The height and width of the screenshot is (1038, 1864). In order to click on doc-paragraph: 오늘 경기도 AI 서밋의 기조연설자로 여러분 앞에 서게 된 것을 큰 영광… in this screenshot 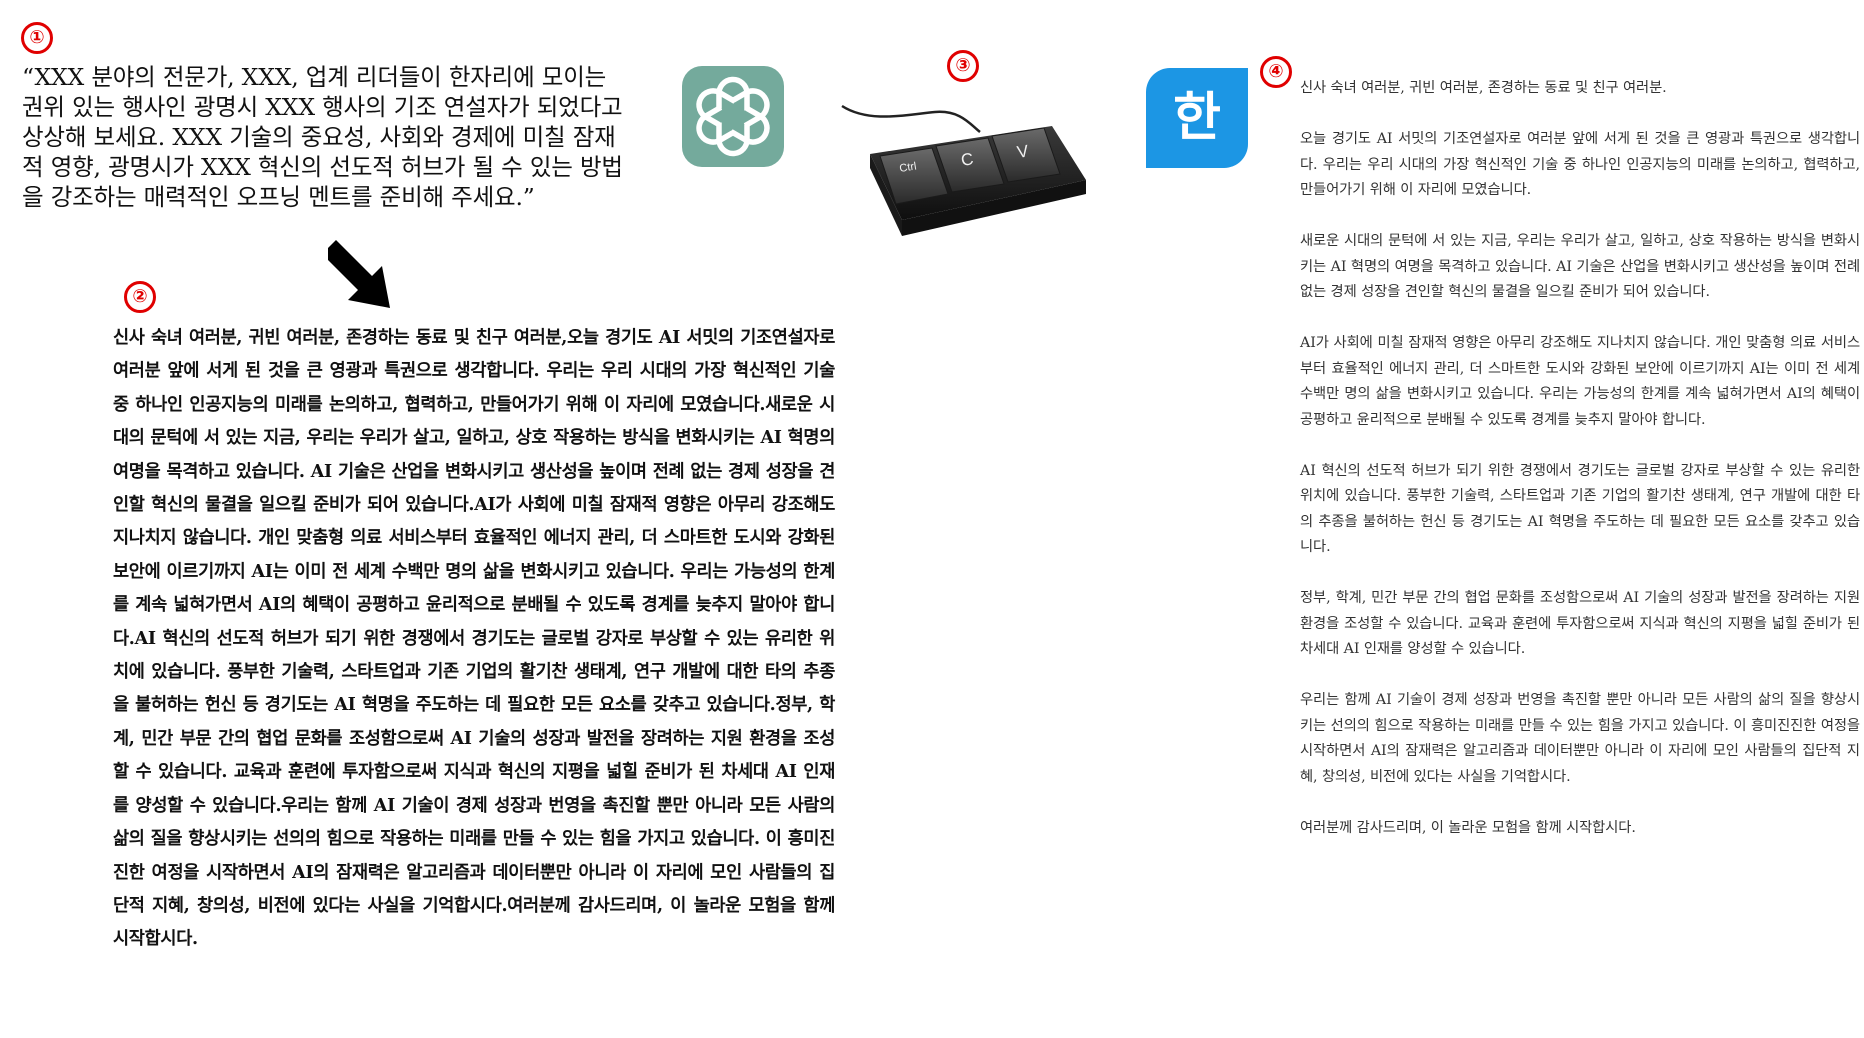, I will do `click(1580, 164)`.